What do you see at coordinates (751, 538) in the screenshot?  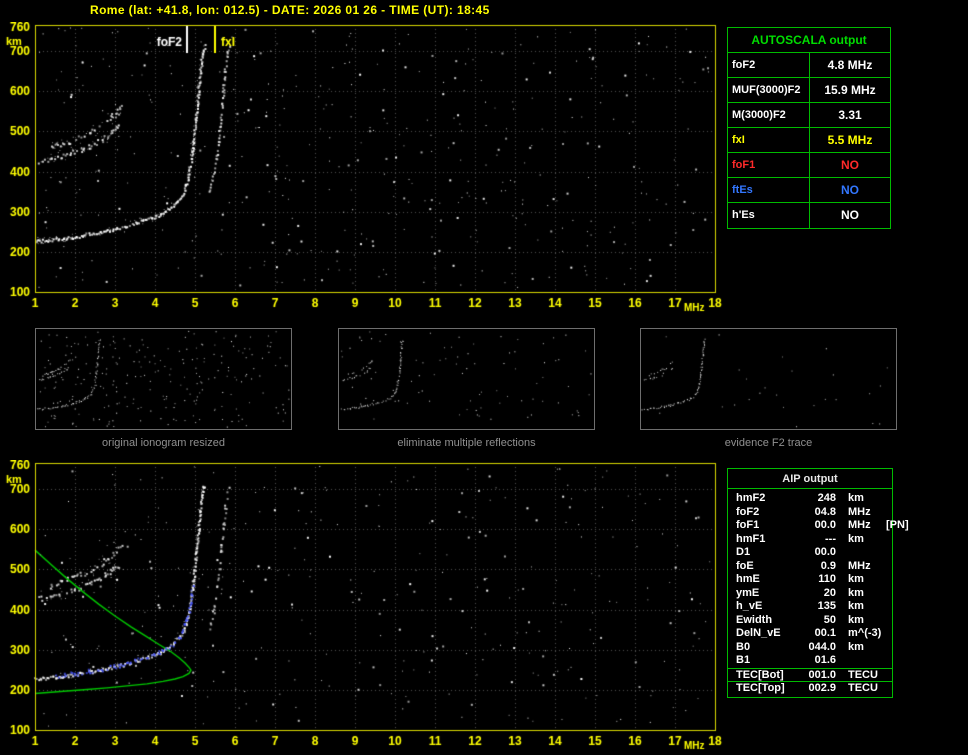 I see `aip-param-name: hmF1` at bounding box center [751, 538].